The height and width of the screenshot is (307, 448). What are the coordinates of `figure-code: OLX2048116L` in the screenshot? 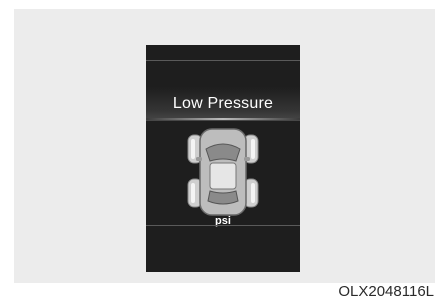 It's located at (386, 291).